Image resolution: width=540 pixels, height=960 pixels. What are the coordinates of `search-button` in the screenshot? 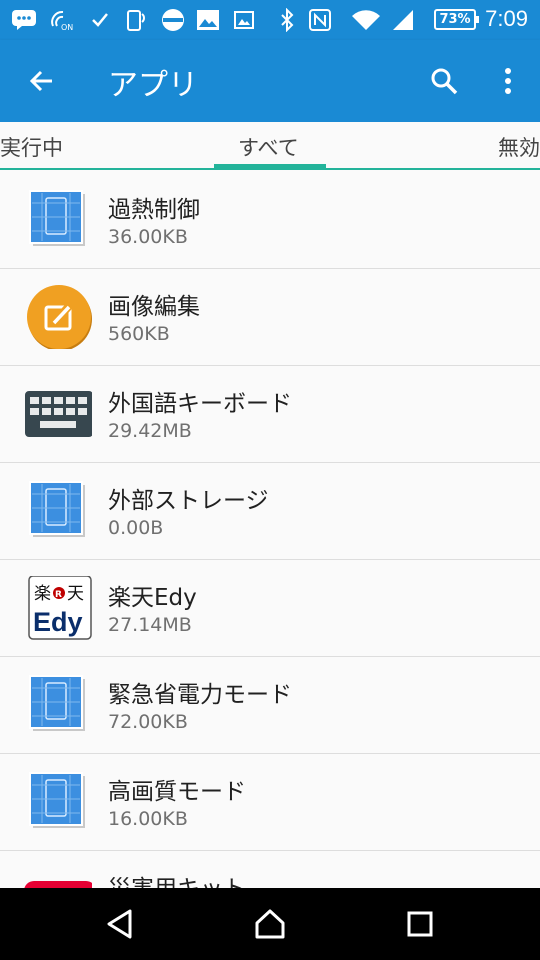 It's located at (444, 81).